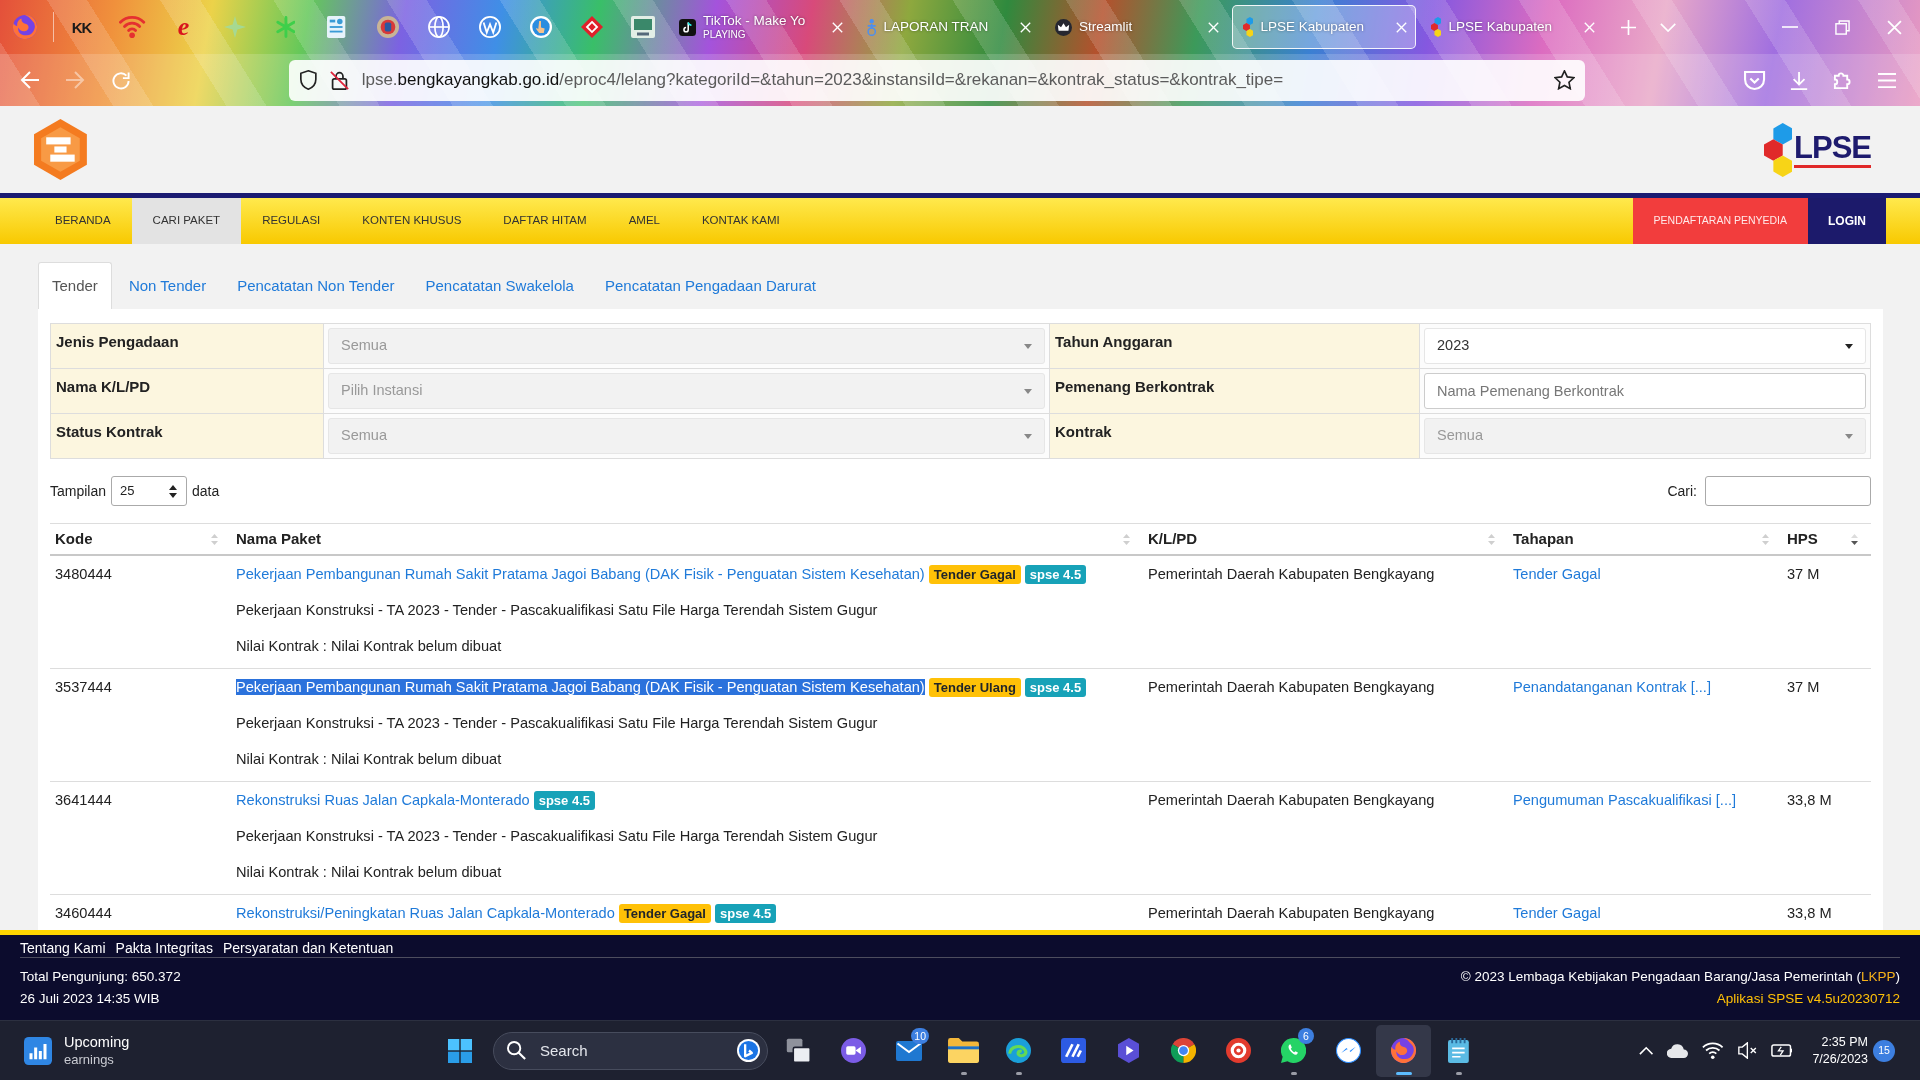 The height and width of the screenshot is (1080, 1920). I want to click on filter-label: Nama K/L/PD, so click(187, 391).